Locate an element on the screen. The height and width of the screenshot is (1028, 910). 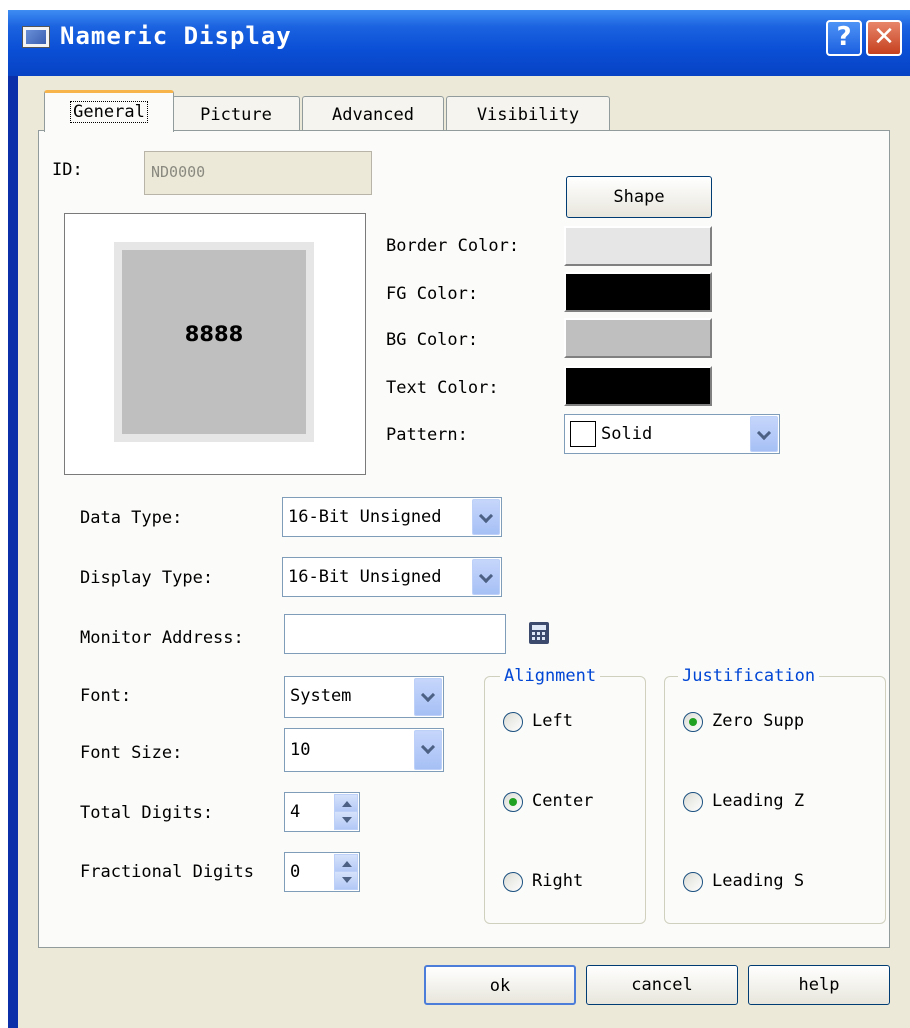
align-left-label: Left is located at coordinates (552, 721).